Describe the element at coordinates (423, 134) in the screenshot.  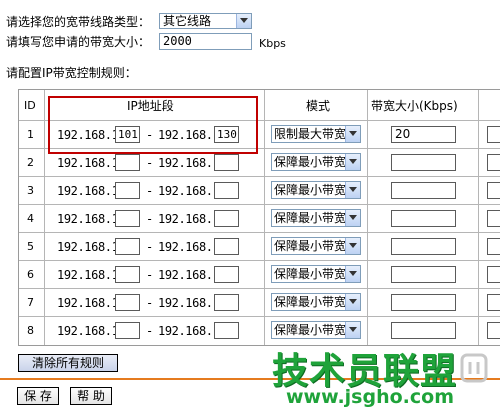
I see `bandwidth-cell-input: 20` at that location.